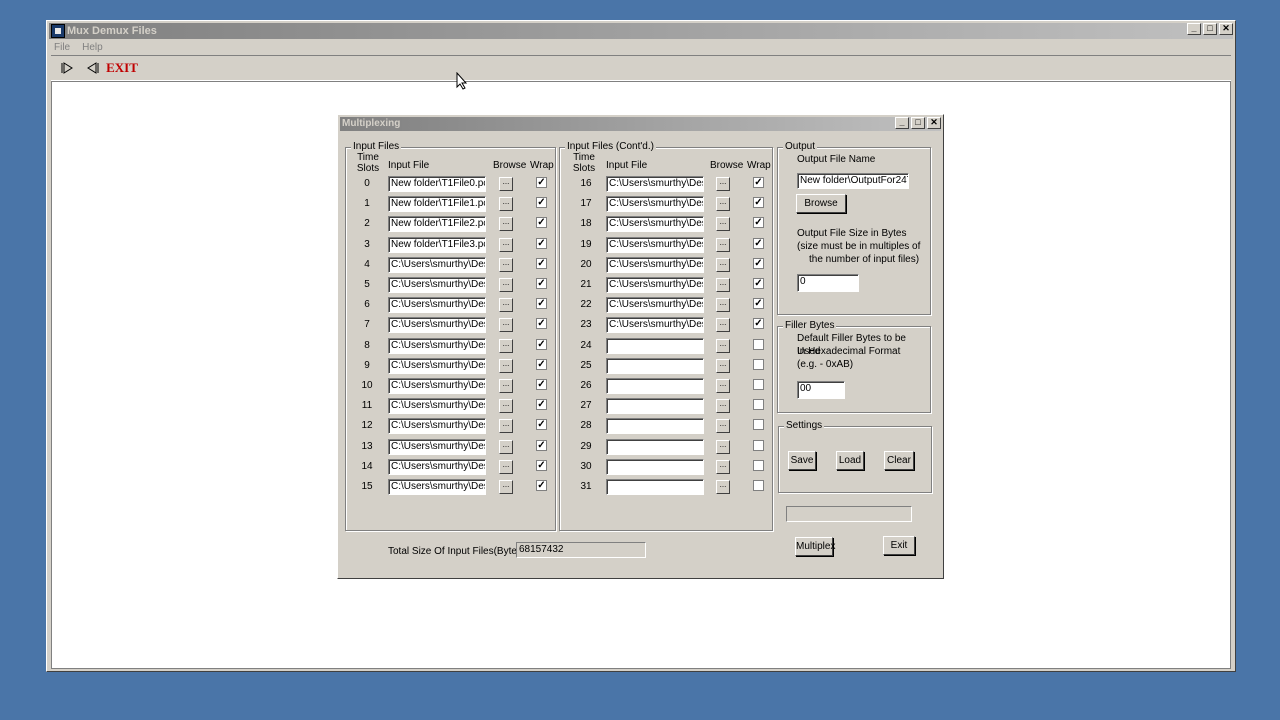 This screenshot has width=1280, height=720. What do you see at coordinates (62, 48) in the screenshot?
I see `menu-file: File` at bounding box center [62, 48].